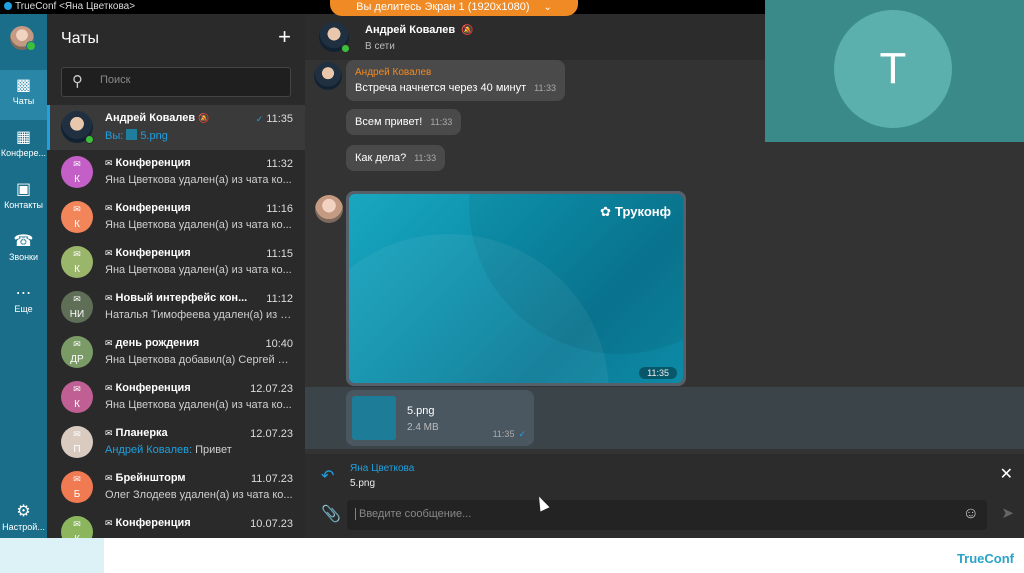 This screenshot has width=1024, height=573. I want to click on chat-item-time: 11:32, so click(279, 164).